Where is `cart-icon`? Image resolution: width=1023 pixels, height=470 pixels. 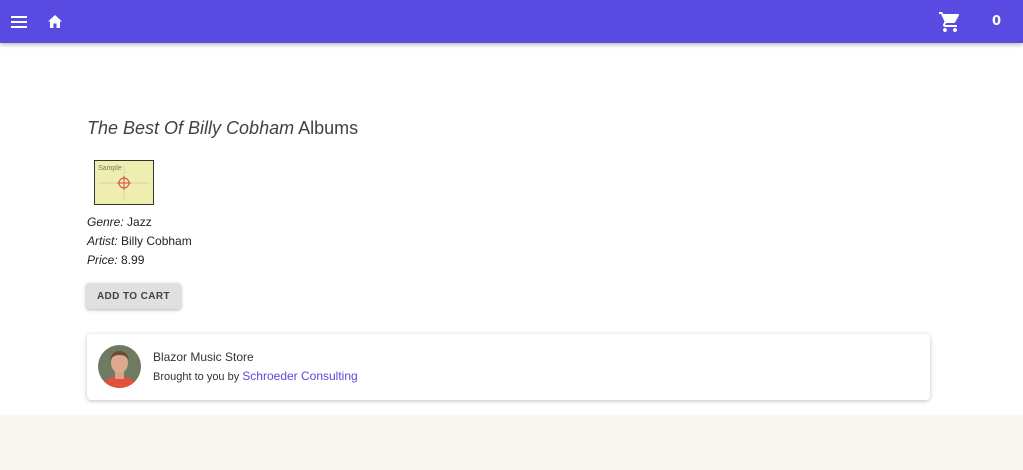 cart-icon is located at coordinates (949, 21).